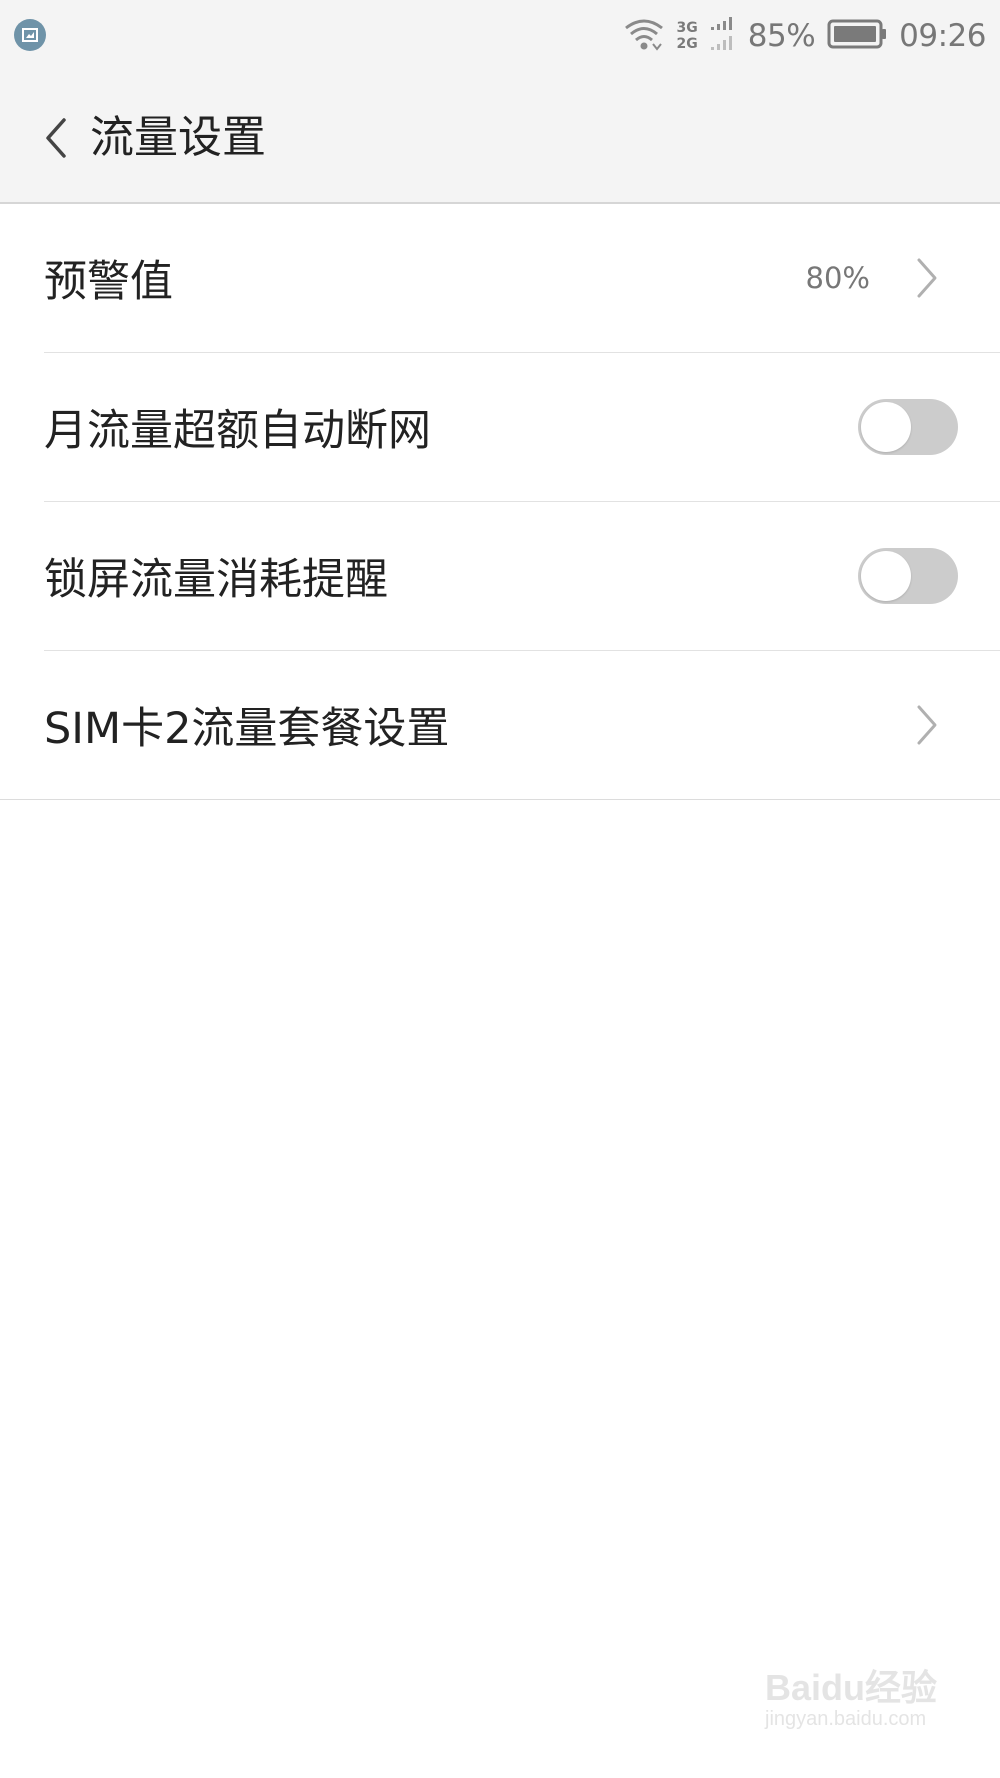 The width and height of the screenshot is (1000, 1778). Describe the element at coordinates (644, 36) in the screenshot. I see `wifi-icon` at that location.